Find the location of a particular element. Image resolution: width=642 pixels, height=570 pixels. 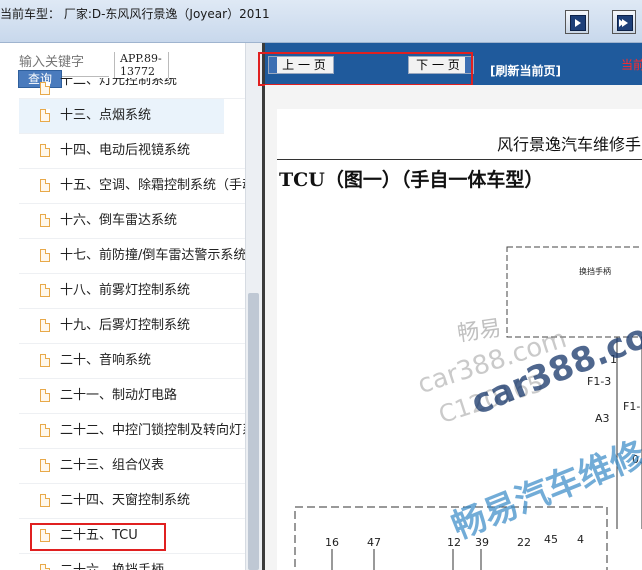

tree-item-brake-light: 二十一、制动灯电路 is located at coordinates (134, 396).